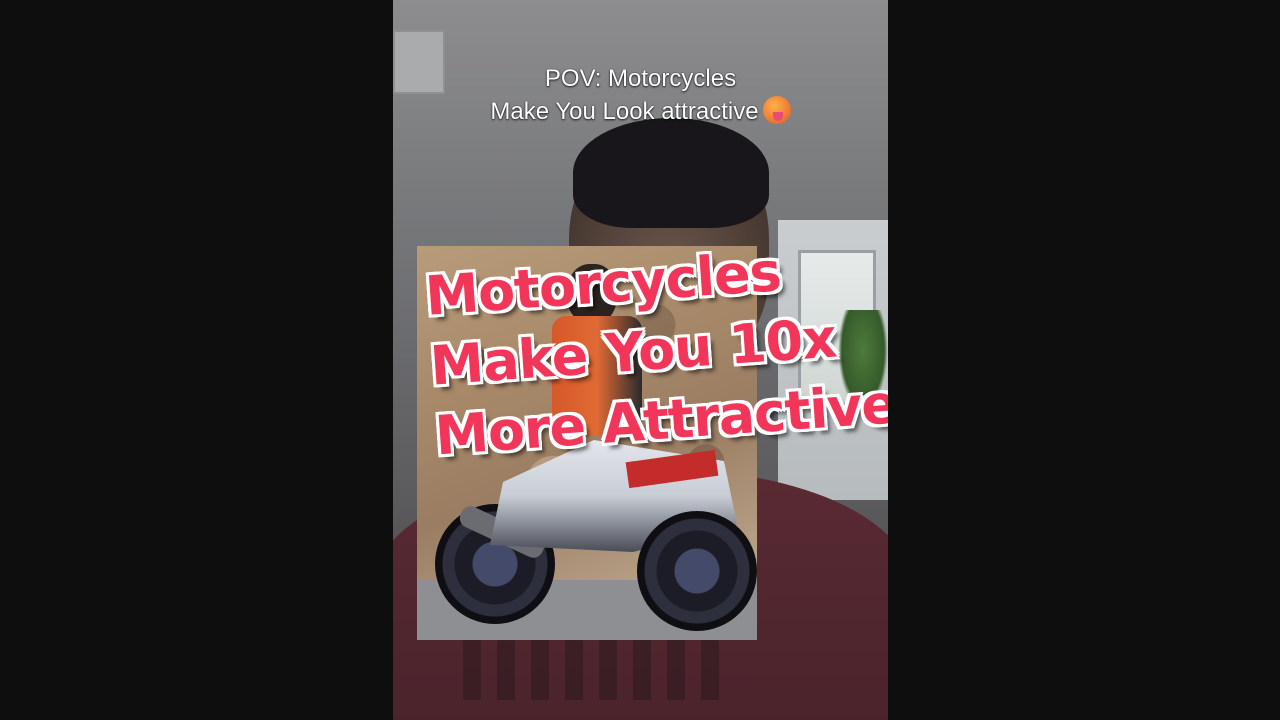 The image size is (1280, 720). What do you see at coordinates (640, 78) in the screenshot?
I see `caption-line-1: POV: Motorcycles` at bounding box center [640, 78].